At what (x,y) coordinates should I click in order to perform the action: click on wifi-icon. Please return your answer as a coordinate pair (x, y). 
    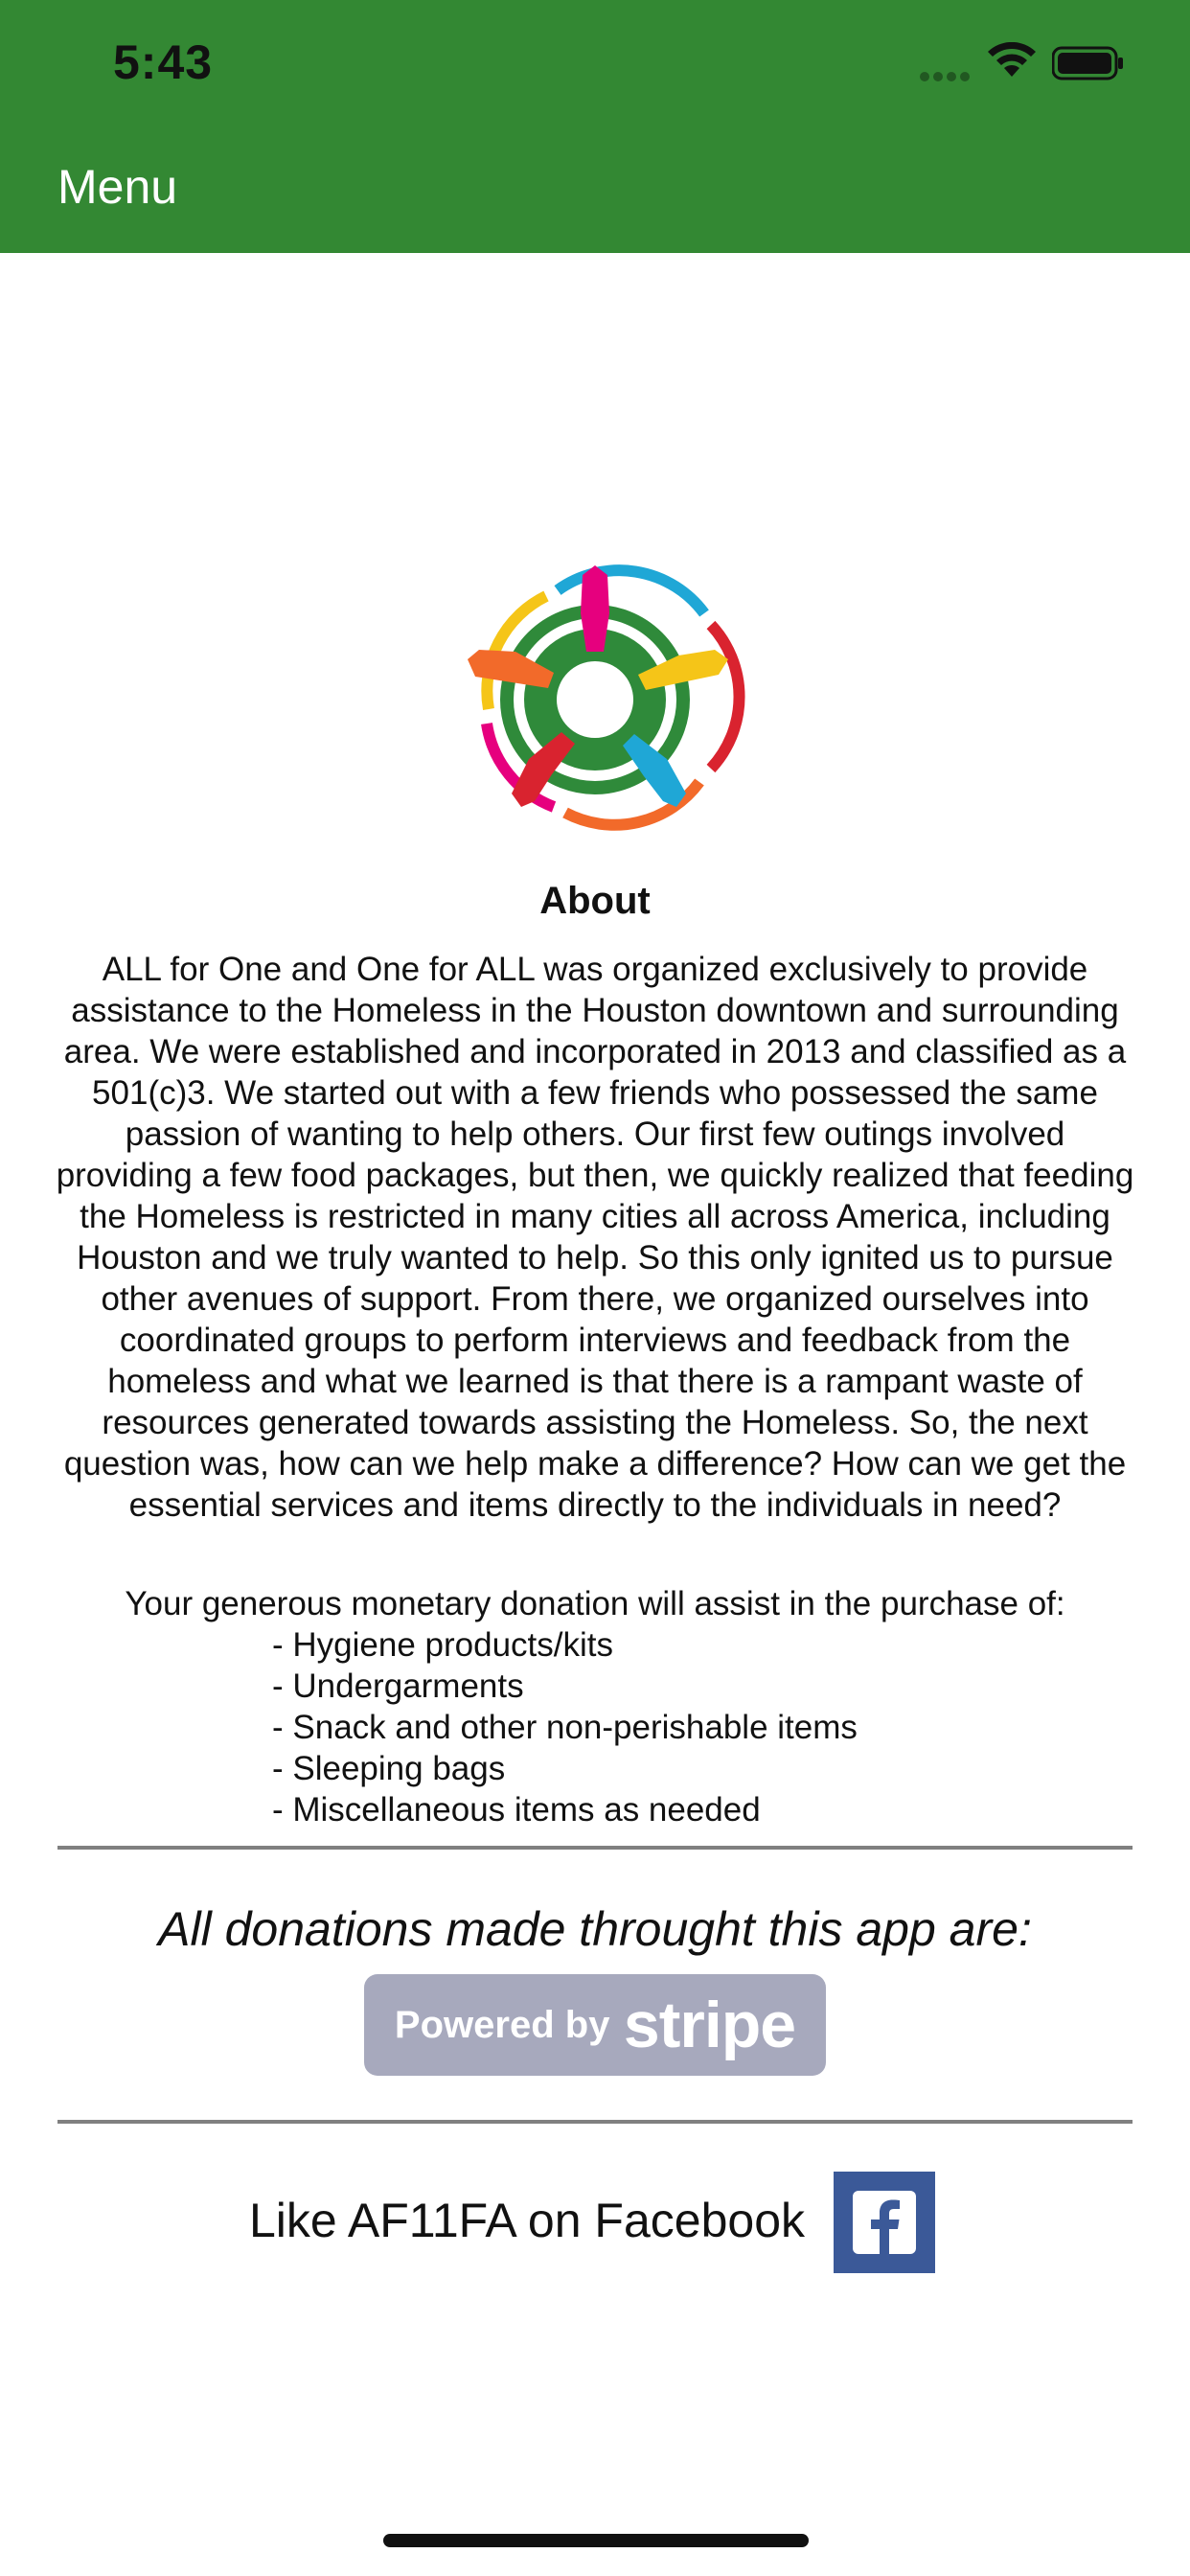
    Looking at the image, I should click on (1012, 59).